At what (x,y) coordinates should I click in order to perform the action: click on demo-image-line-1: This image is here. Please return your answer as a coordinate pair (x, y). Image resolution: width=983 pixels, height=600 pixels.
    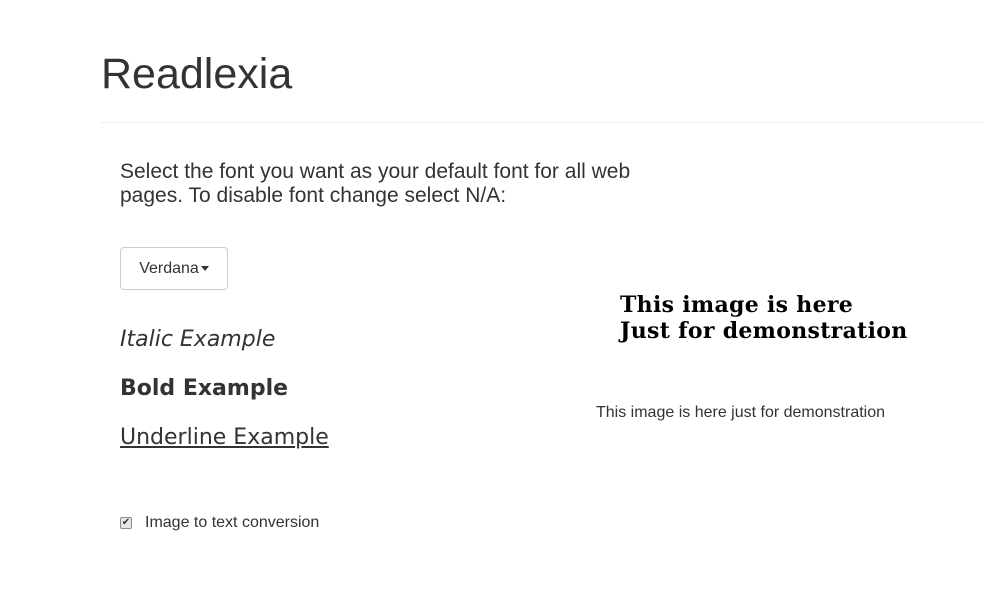
    Looking at the image, I should click on (737, 305).